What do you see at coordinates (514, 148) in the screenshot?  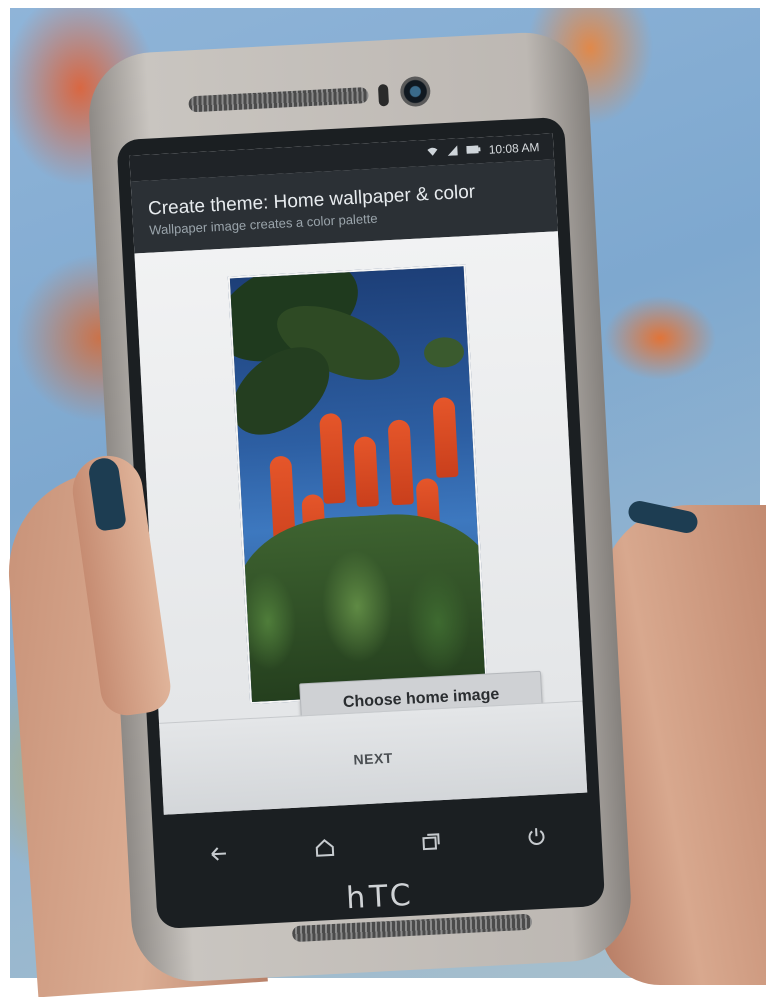 I see `status-time: 10:08 AM` at bounding box center [514, 148].